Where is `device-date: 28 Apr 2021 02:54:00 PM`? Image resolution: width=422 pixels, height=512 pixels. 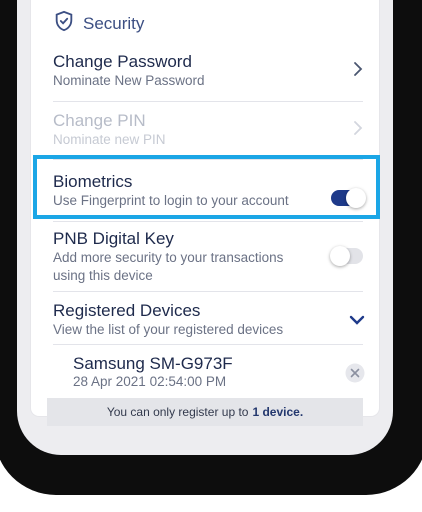
device-date: 28 Apr 2021 02:54:00 PM is located at coordinates (150, 381).